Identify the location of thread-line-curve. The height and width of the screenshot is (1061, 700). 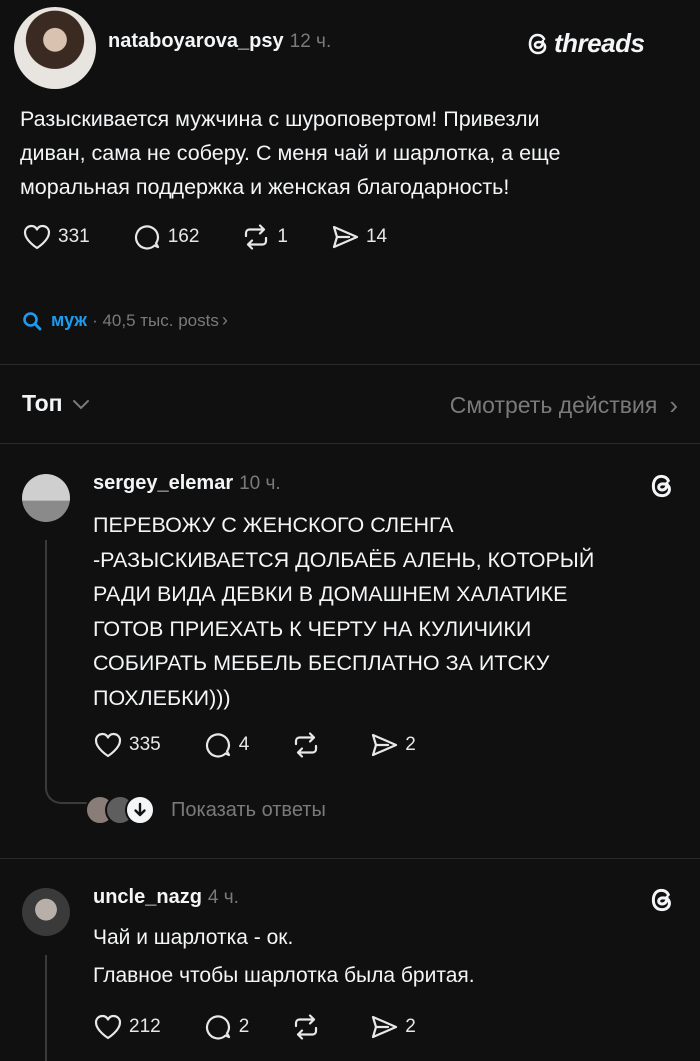
(66, 792).